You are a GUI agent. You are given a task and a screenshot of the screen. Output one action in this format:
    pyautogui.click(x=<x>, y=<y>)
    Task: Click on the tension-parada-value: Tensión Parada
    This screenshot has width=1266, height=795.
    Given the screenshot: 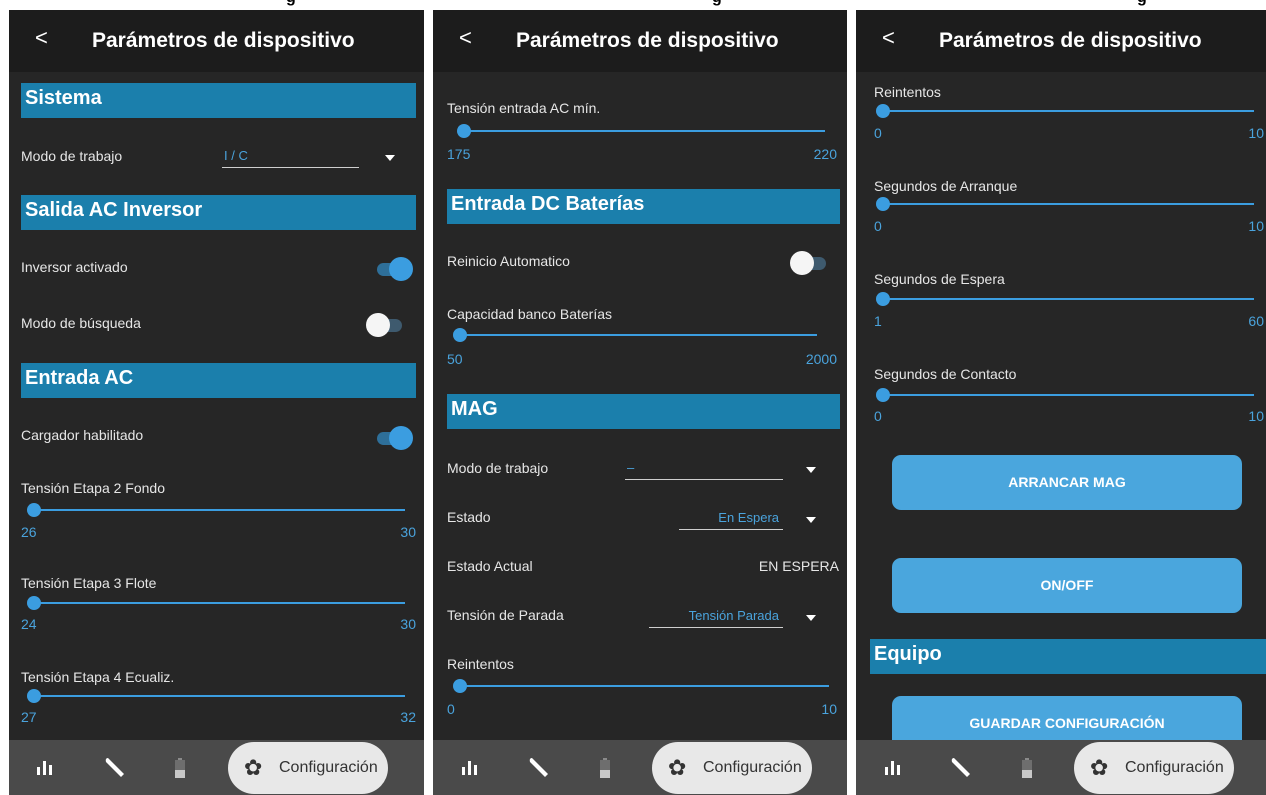 What is the action you would take?
    pyautogui.click(x=733, y=615)
    